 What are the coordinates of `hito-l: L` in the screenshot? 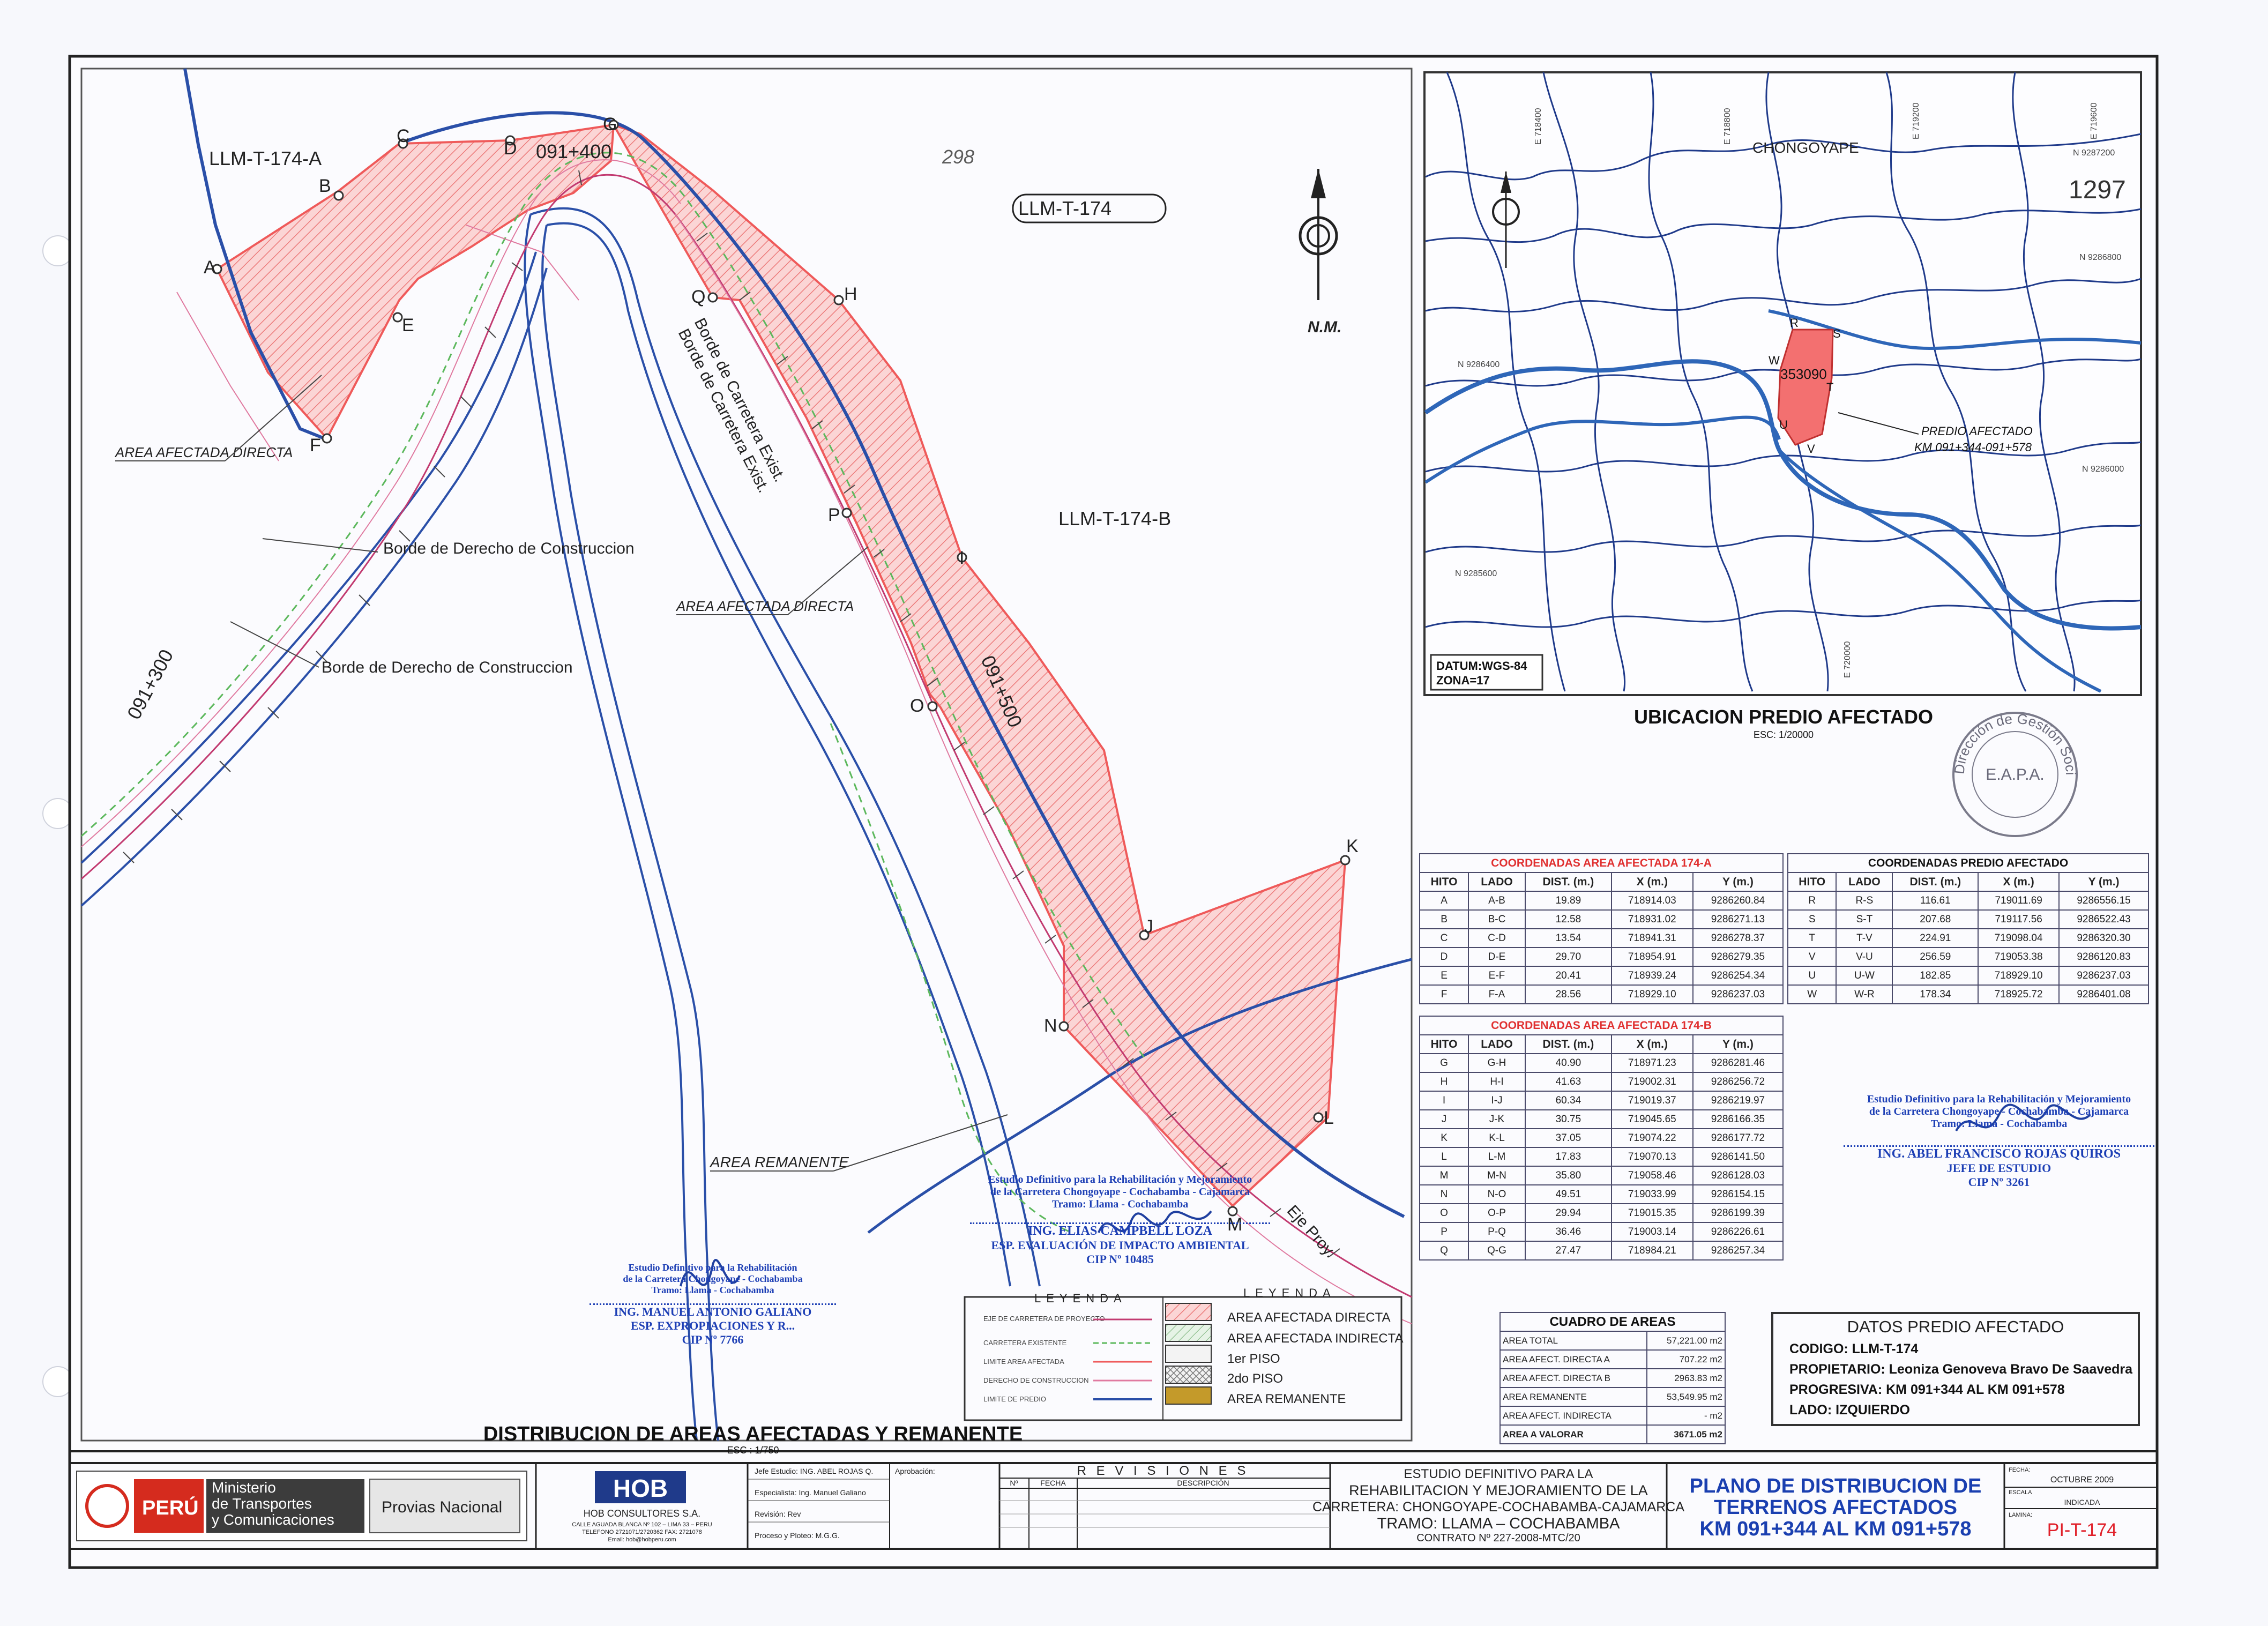 It's located at (1329, 1118).